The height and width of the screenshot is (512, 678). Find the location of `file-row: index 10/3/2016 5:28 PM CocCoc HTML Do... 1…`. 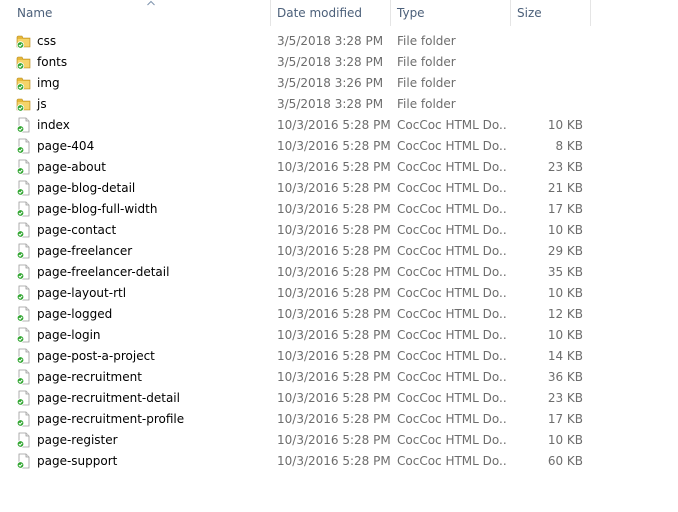

file-row: index 10/3/2016 5:28 PM CocCoc HTML Do... 1… is located at coordinates (339, 125).